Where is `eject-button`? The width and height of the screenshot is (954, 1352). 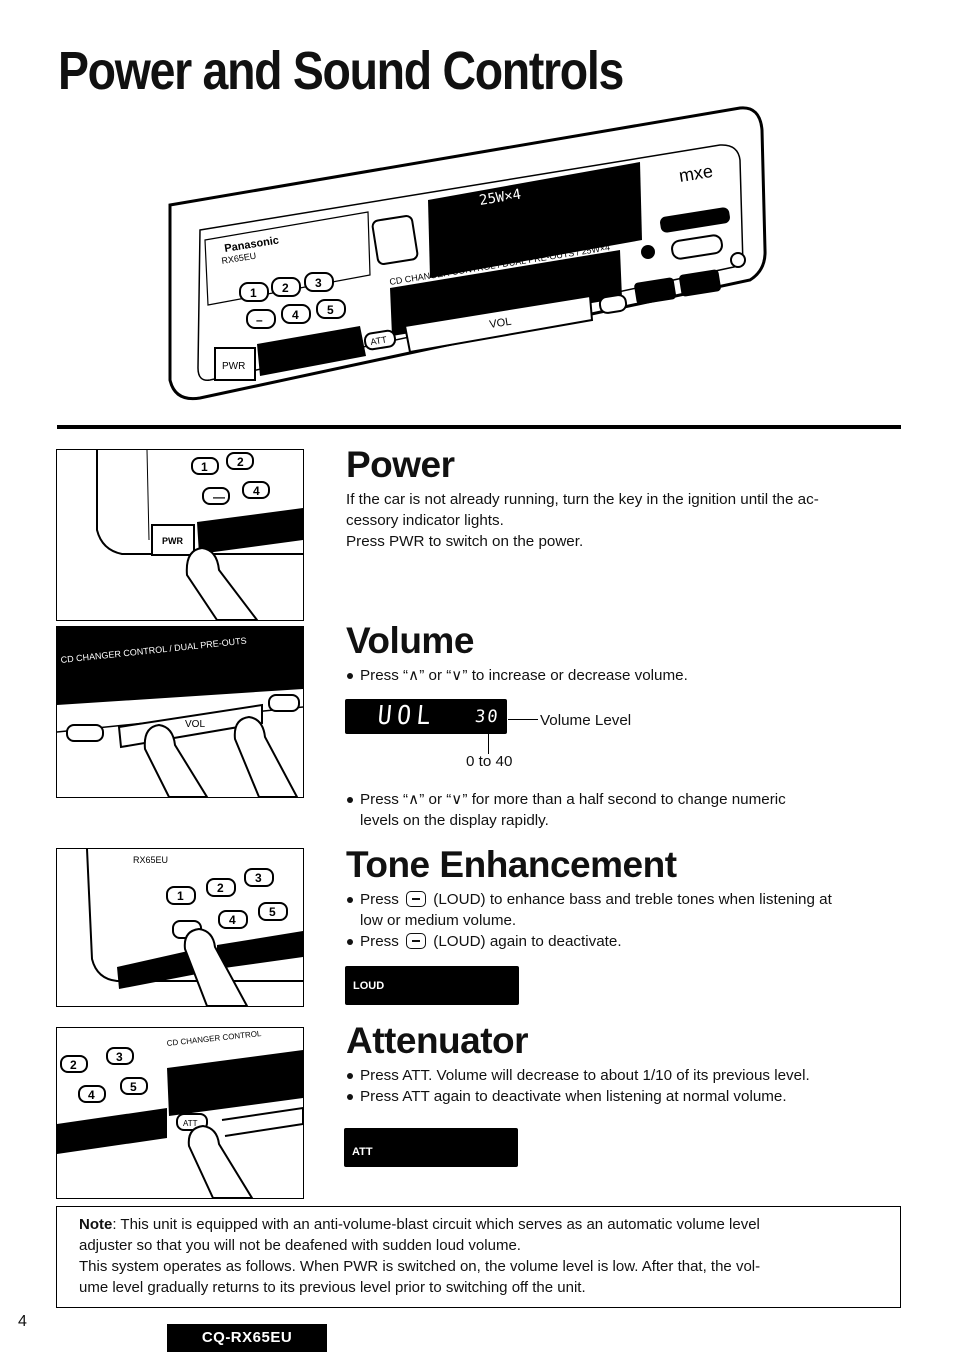 eject-button is located at coordinates (395, 240).